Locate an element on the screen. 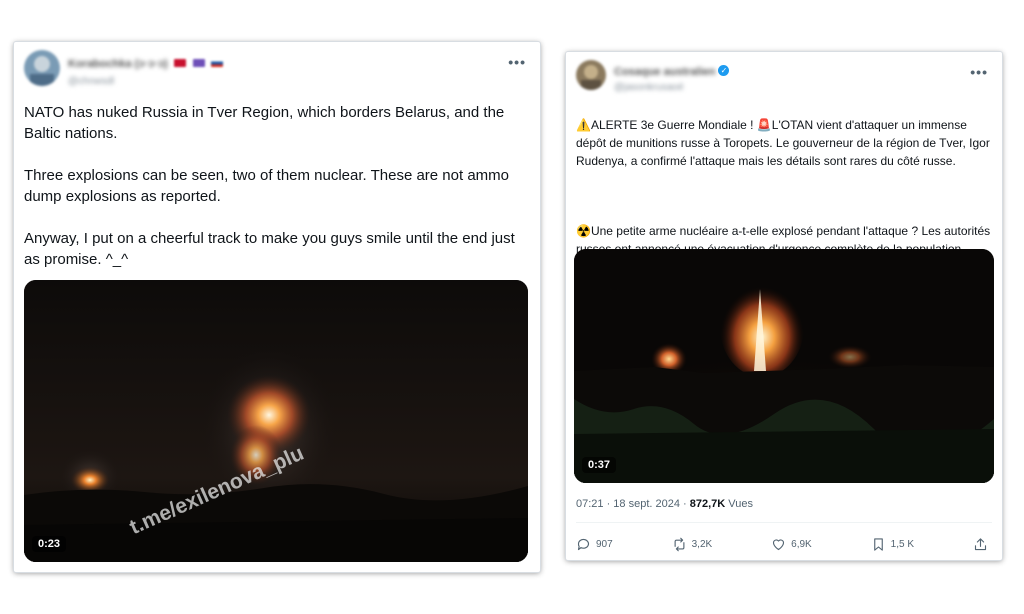 The height and width of the screenshot is (614, 1024). divider is located at coordinates (784, 522).